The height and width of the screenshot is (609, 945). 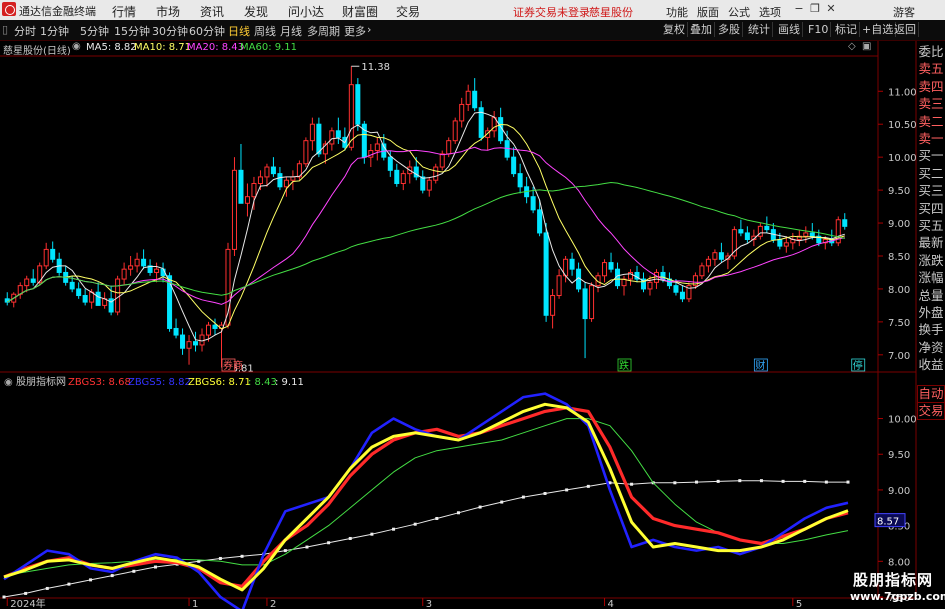 I want to click on auto-trade-button-0: 自动, so click(x=931, y=394).